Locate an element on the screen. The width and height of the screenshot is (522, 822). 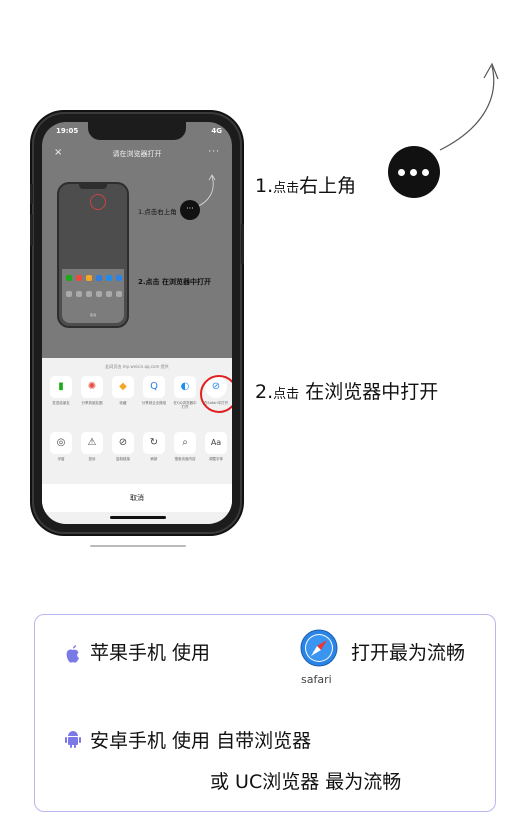
inner-highlight-circle is located at coordinates (98, 202).